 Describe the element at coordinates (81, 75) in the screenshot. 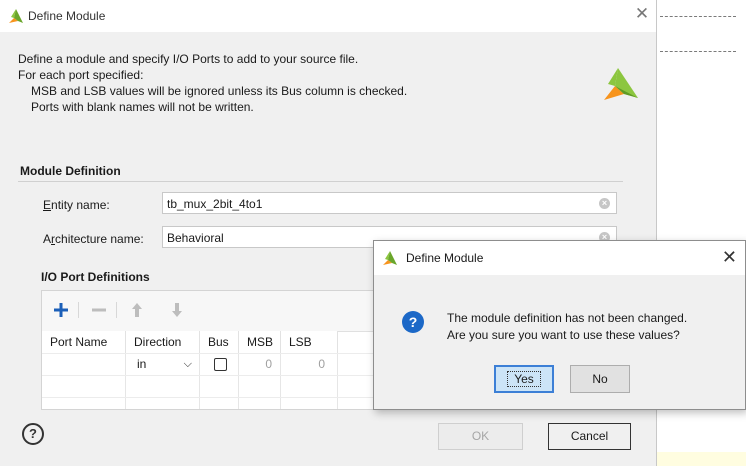

I see `description-line: For each port specified:` at that location.